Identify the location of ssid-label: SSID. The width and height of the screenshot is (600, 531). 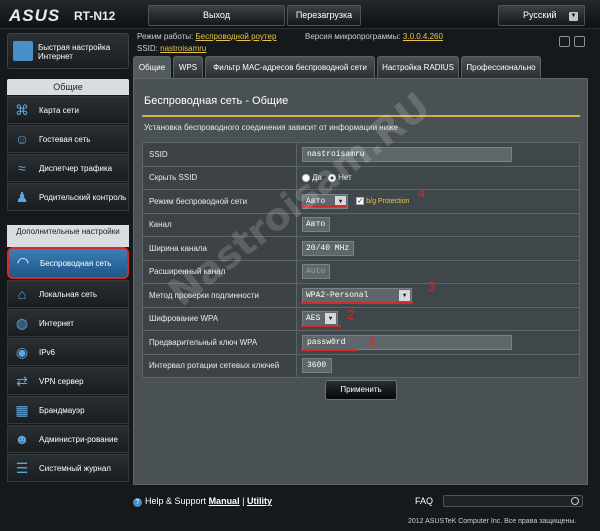
(219, 154).